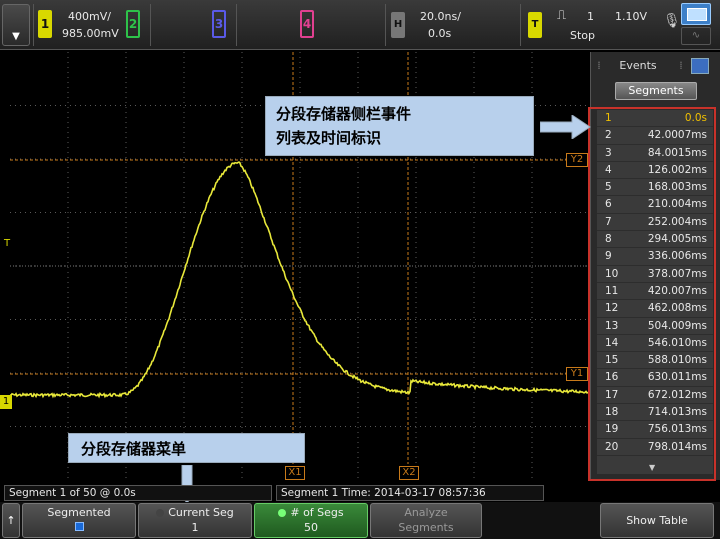 The height and width of the screenshot is (539, 720). Describe the element at coordinates (652, 294) in the screenshot. I see `event-list-highlight` at that location.